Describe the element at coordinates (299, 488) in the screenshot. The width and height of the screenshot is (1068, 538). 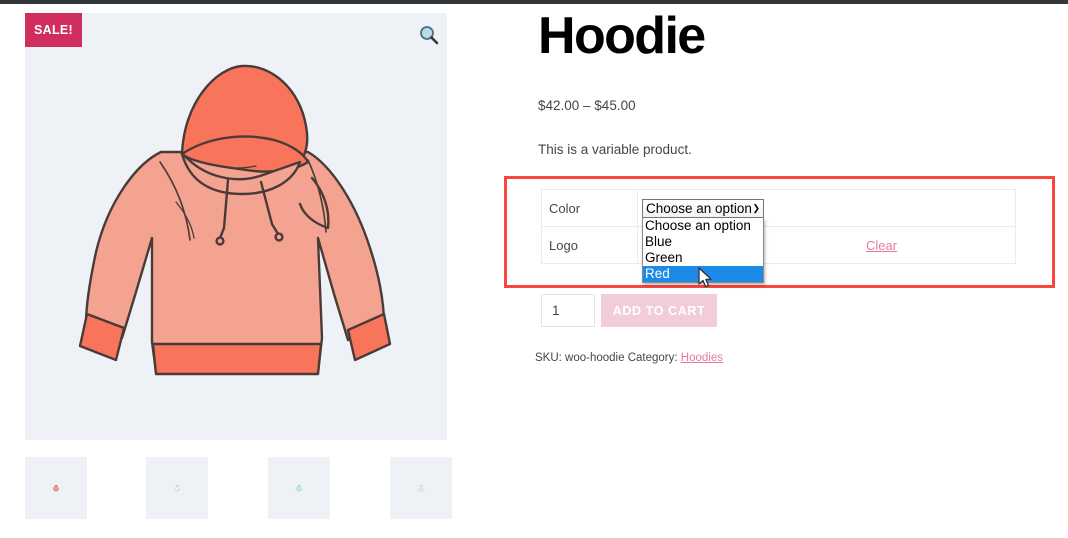
I see `hoodie-green-thumb` at that location.